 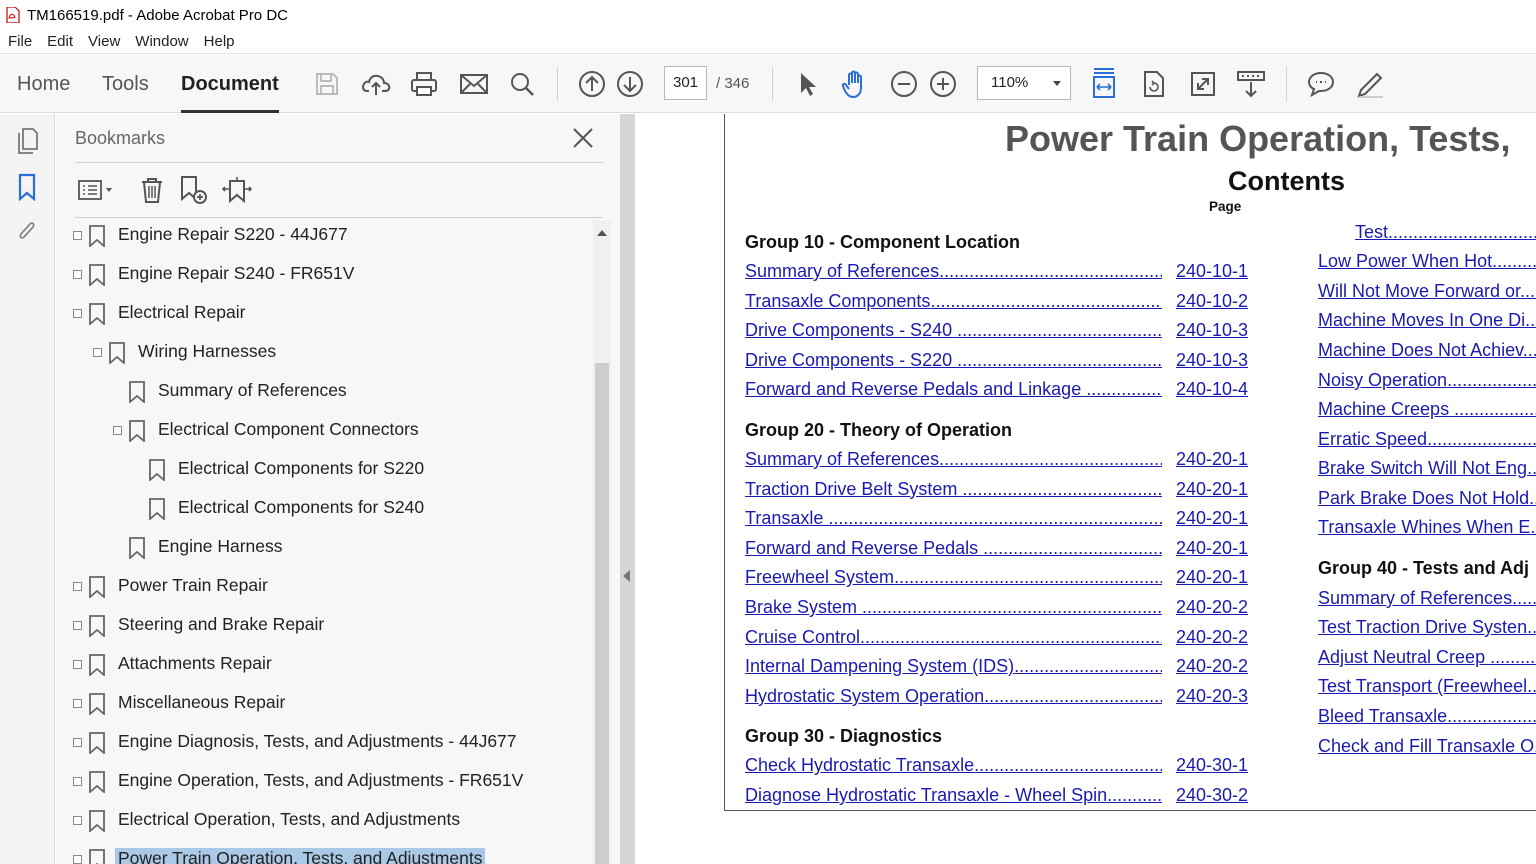 What do you see at coordinates (324, 313) in the screenshot?
I see `bookmark-item: Electrical Repair` at bounding box center [324, 313].